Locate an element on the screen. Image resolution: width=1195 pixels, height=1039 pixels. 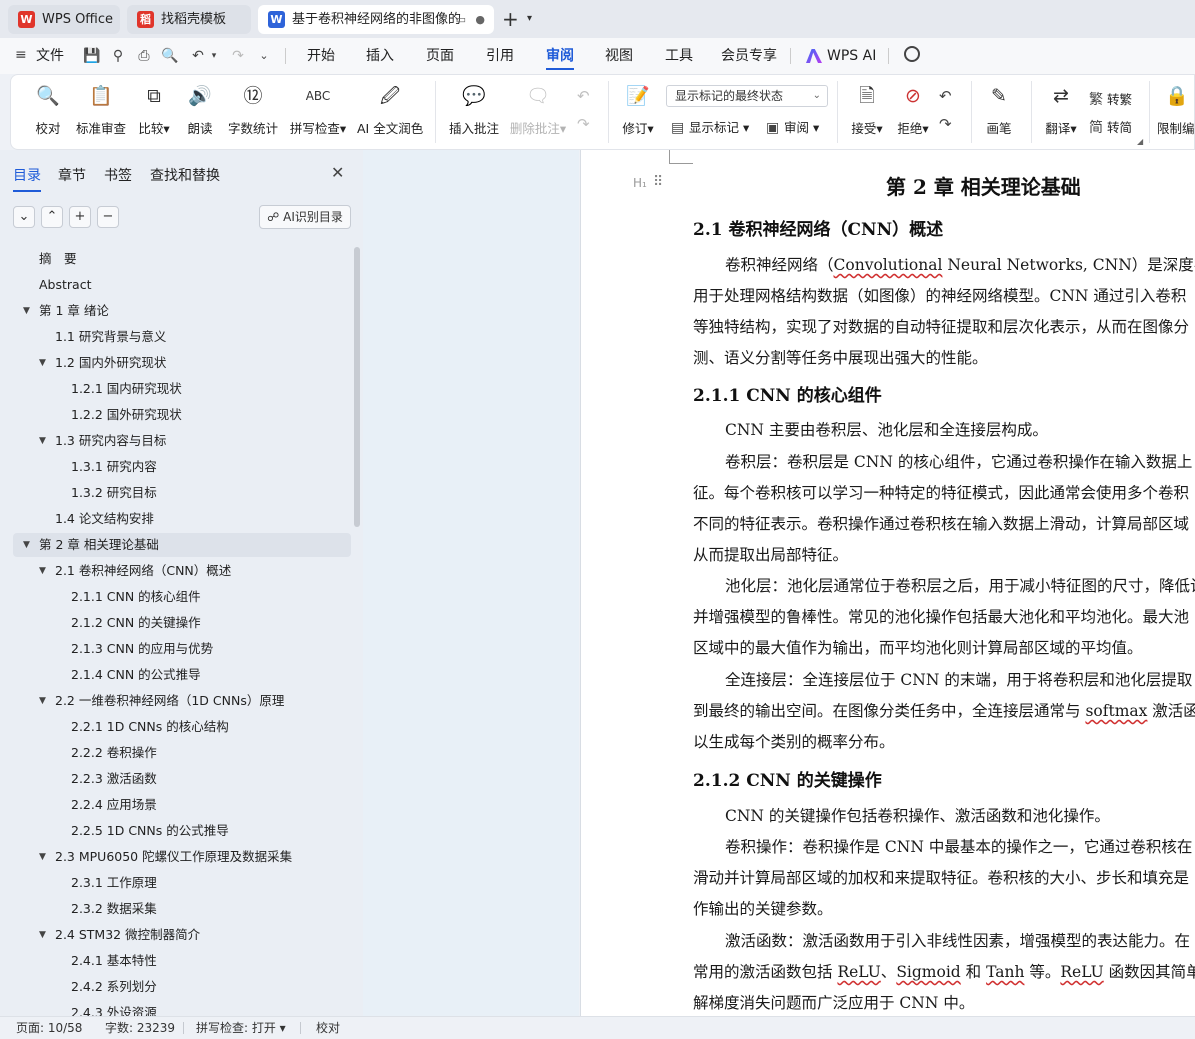
show-markup-button: ▤ 显示标记 ▾ is located at coordinates (710, 126).